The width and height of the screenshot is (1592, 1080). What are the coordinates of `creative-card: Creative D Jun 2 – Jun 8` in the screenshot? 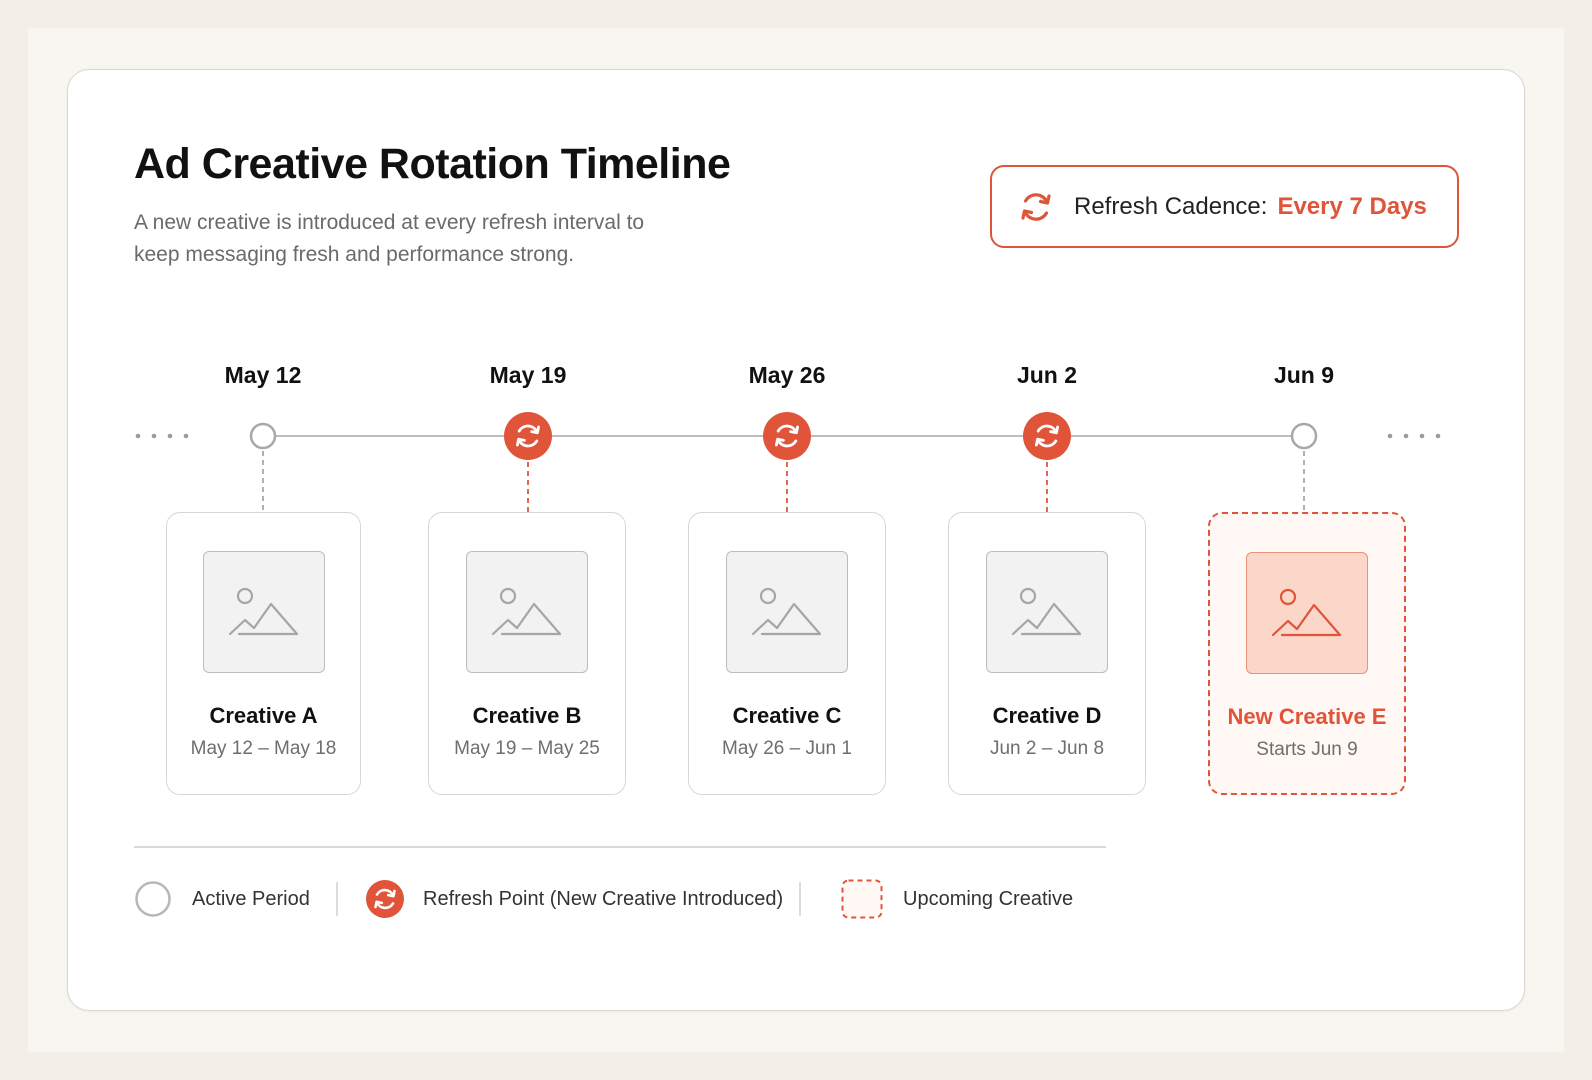 It's located at (1047, 653).